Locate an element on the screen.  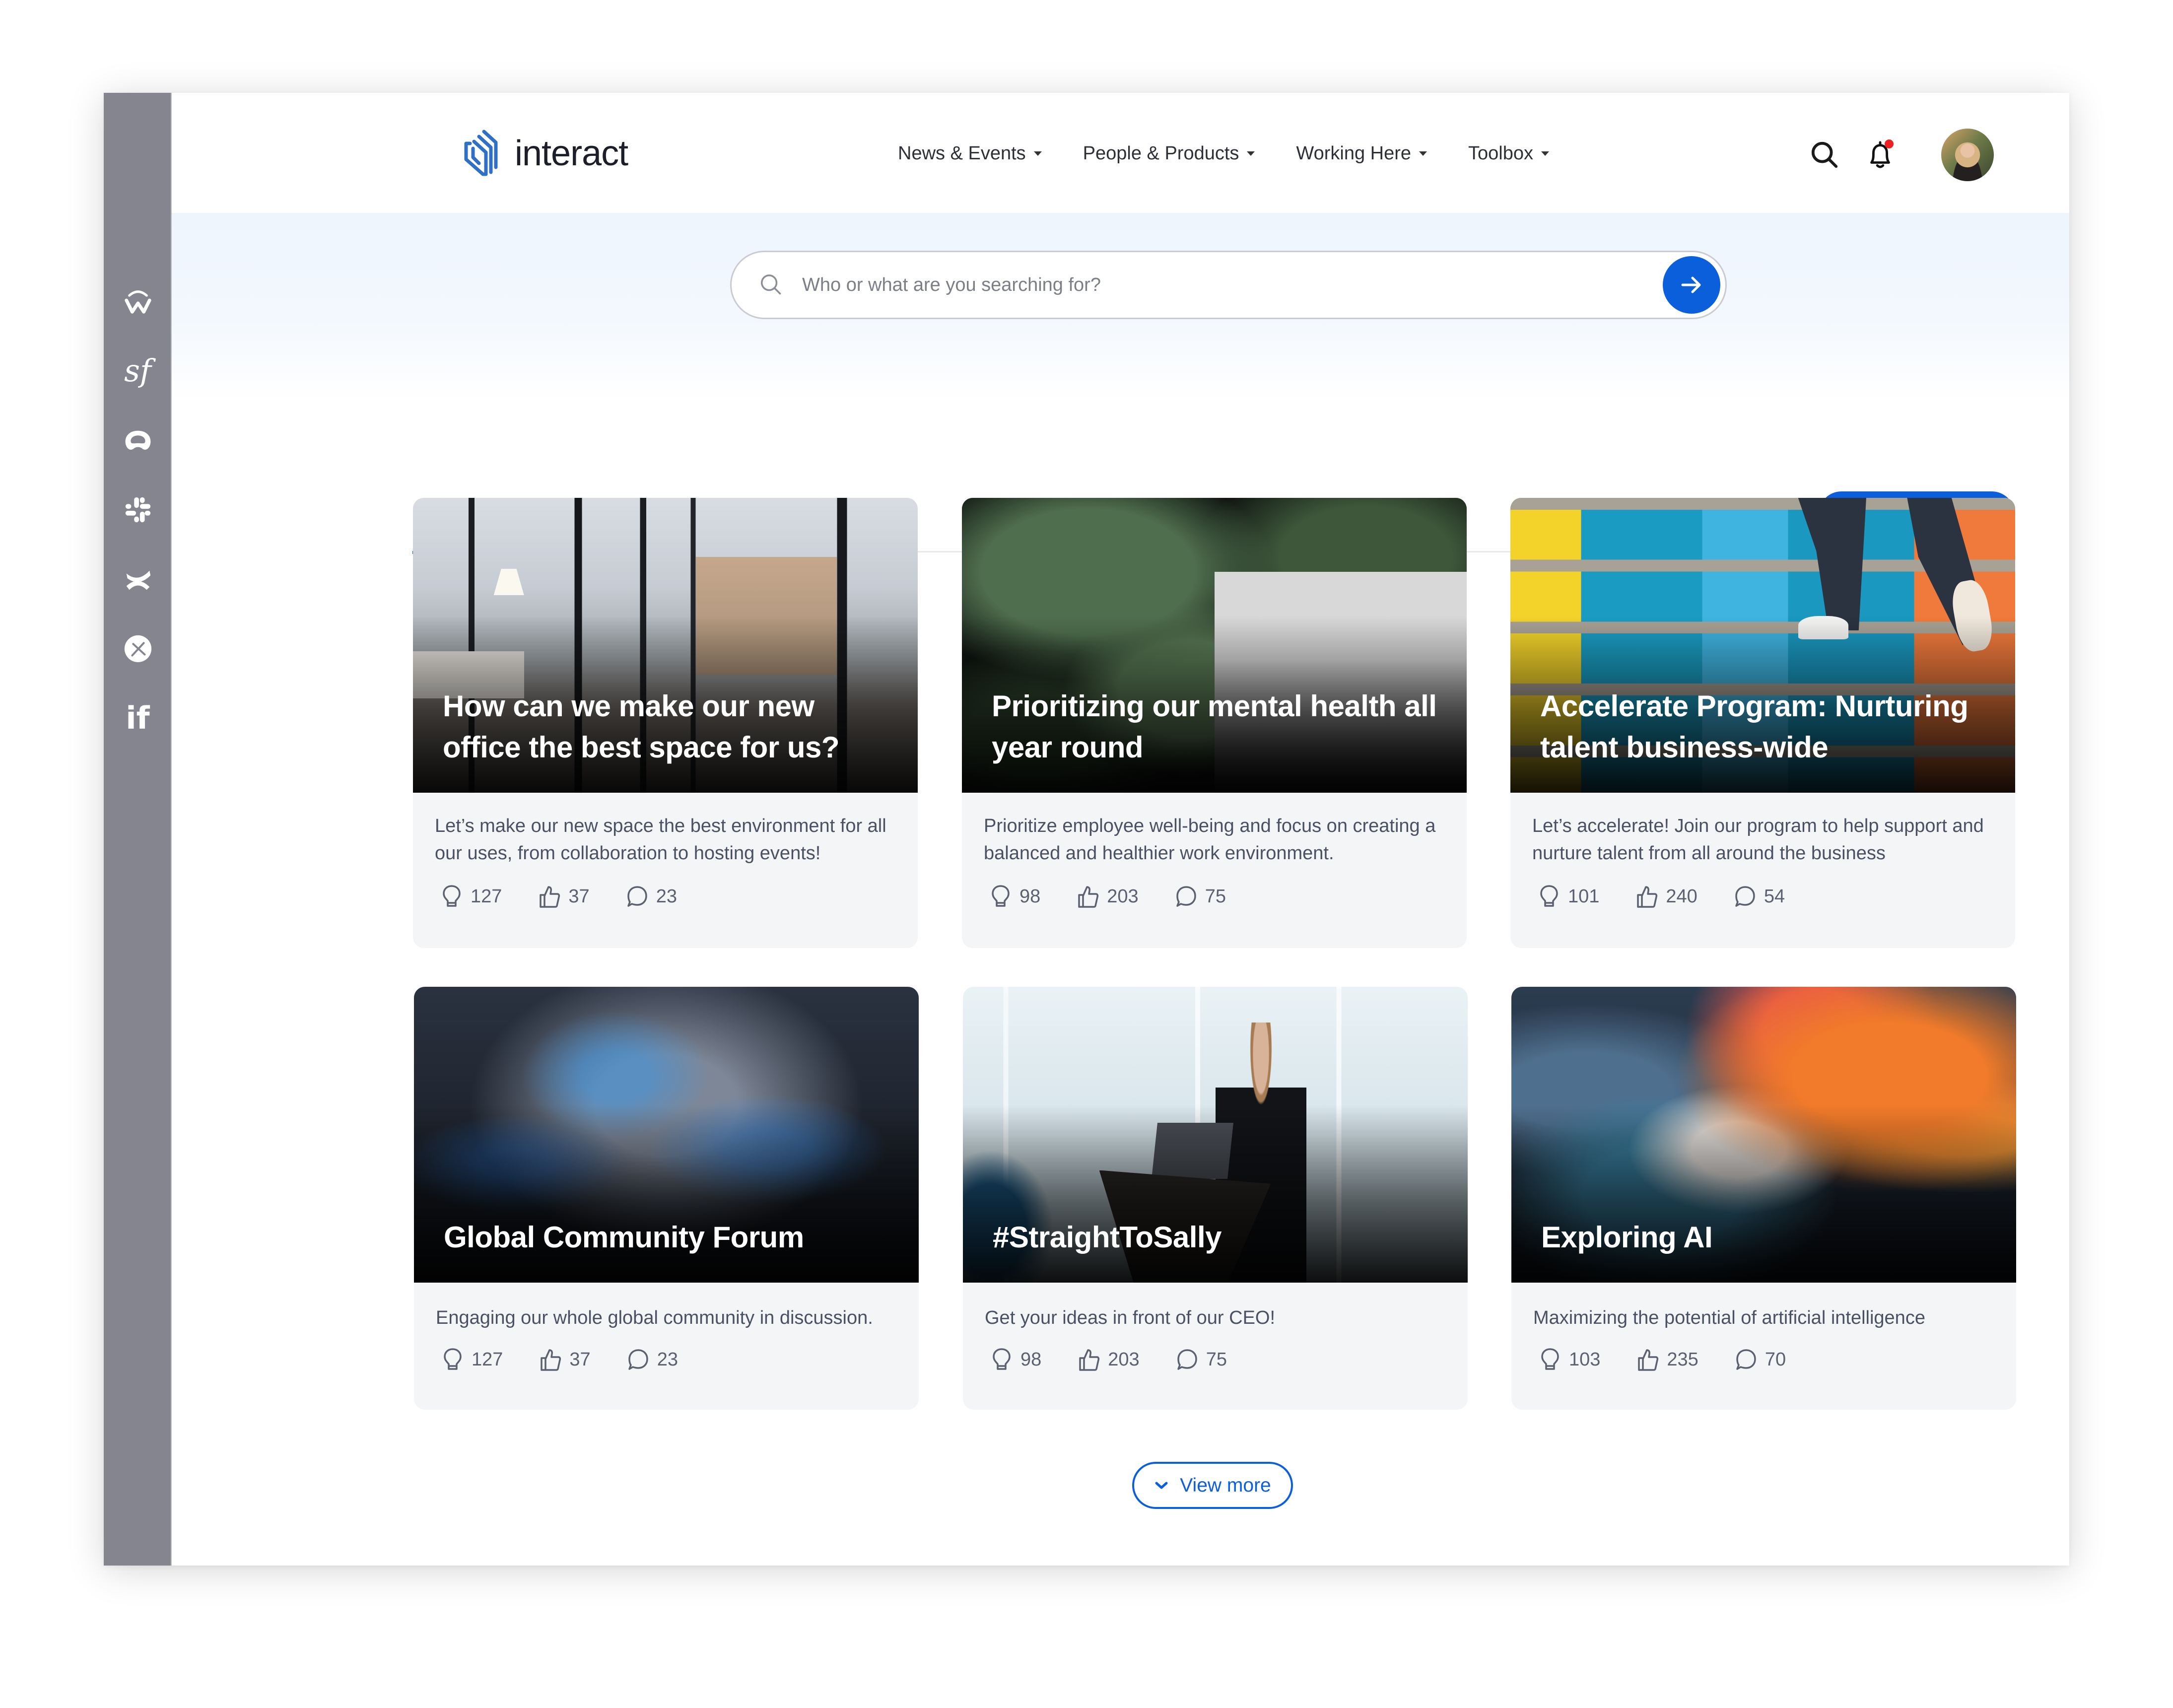
header-search-button is located at coordinates (1824, 154).